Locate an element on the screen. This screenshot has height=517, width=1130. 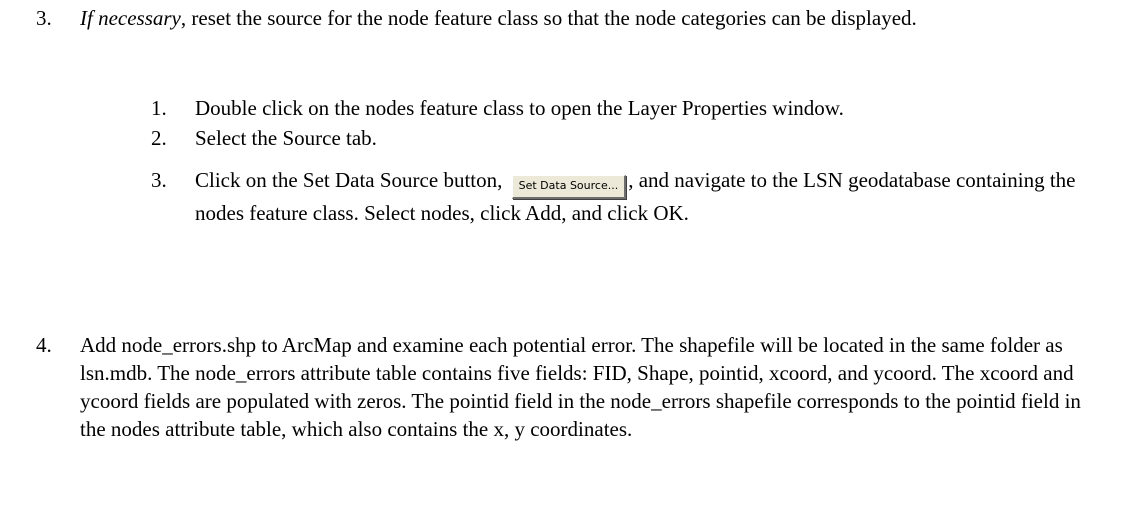
substep-2-number: 2. is located at coordinates (159, 138).